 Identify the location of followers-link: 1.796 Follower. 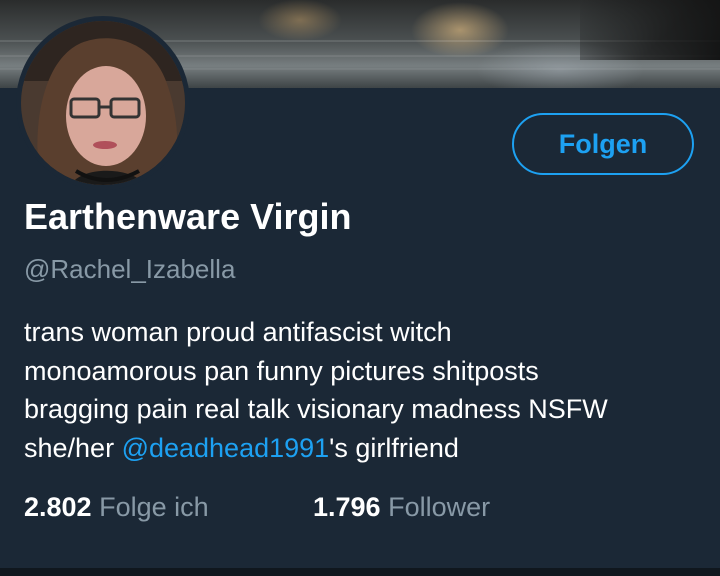
(401, 507).